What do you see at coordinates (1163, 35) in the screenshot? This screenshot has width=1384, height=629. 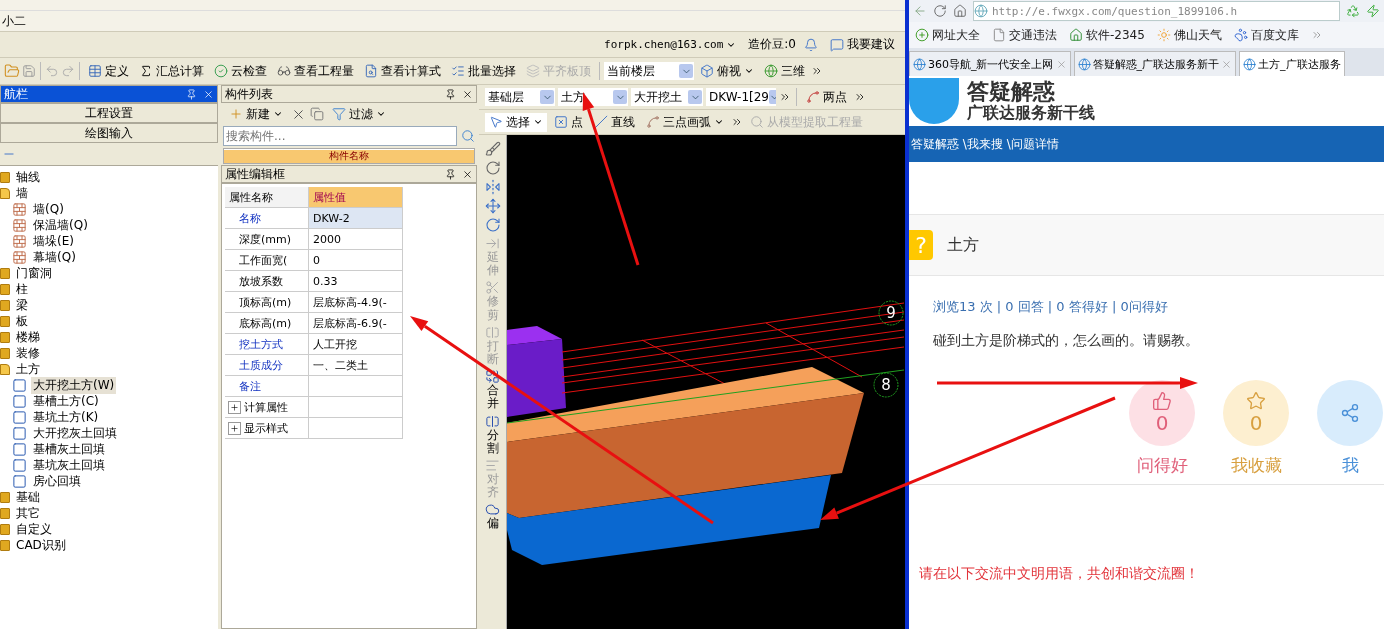 I see `sun-icon` at bounding box center [1163, 35].